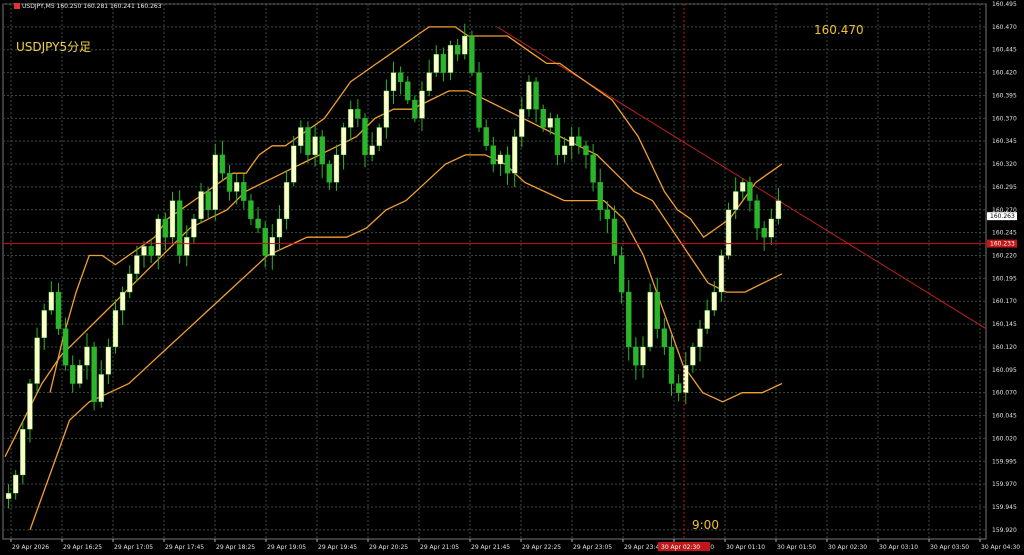 Image resolution: width=1024 pixels, height=555 pixels. I want to click on price-tick-label: 159.970, so click(1004, 484).